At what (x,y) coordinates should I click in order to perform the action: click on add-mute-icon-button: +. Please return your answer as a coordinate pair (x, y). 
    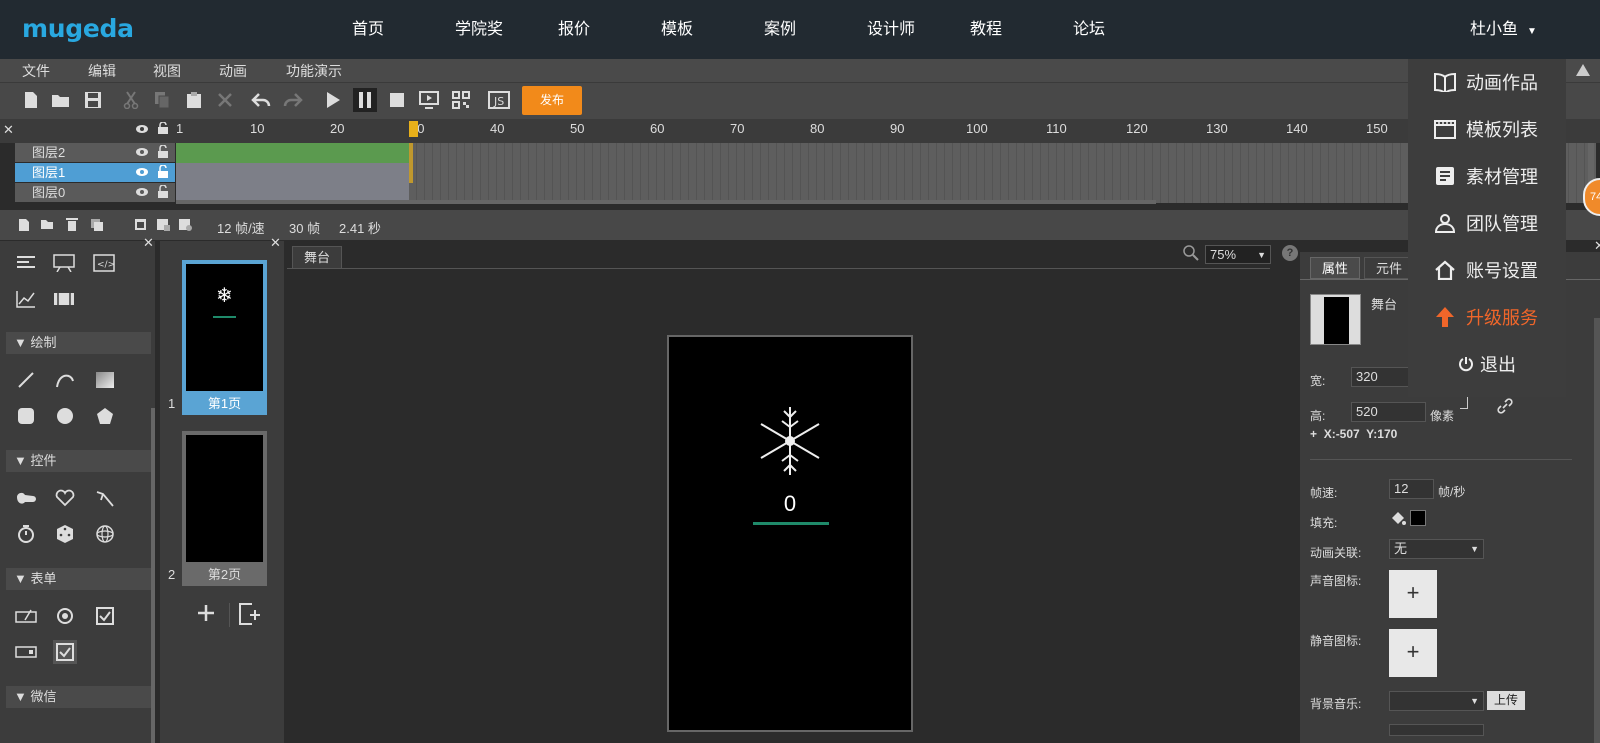
    Looking at the image, I should click on (1413, 653).